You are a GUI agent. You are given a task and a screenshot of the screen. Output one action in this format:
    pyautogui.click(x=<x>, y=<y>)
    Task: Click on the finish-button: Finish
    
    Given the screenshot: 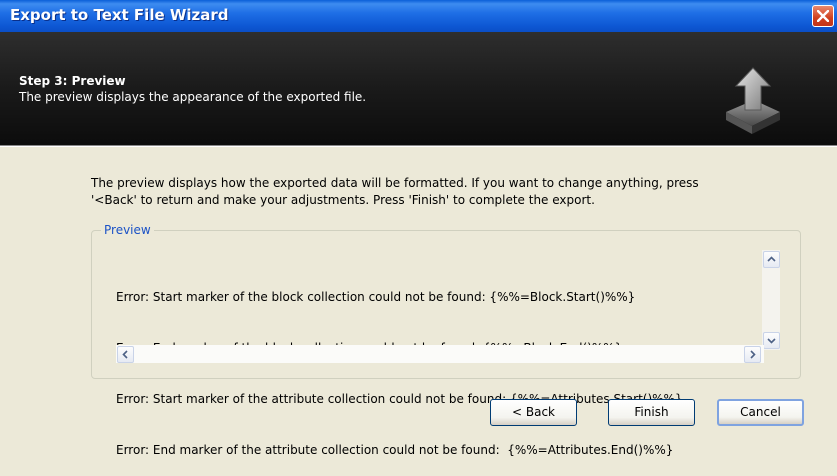 What is the action you would take?
    pyautogui.click(x=651, y=412)
    